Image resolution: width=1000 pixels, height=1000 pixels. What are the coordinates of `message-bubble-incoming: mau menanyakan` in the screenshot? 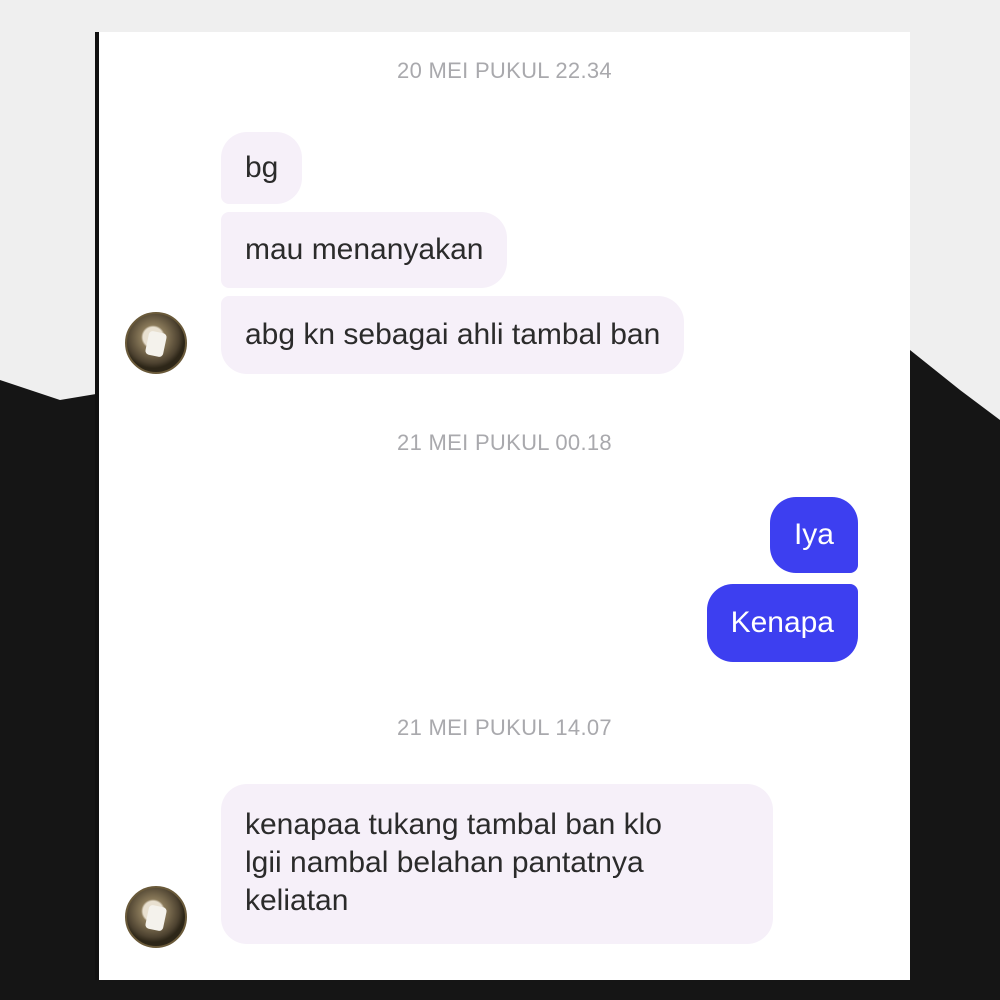 It's located at (364, 250).